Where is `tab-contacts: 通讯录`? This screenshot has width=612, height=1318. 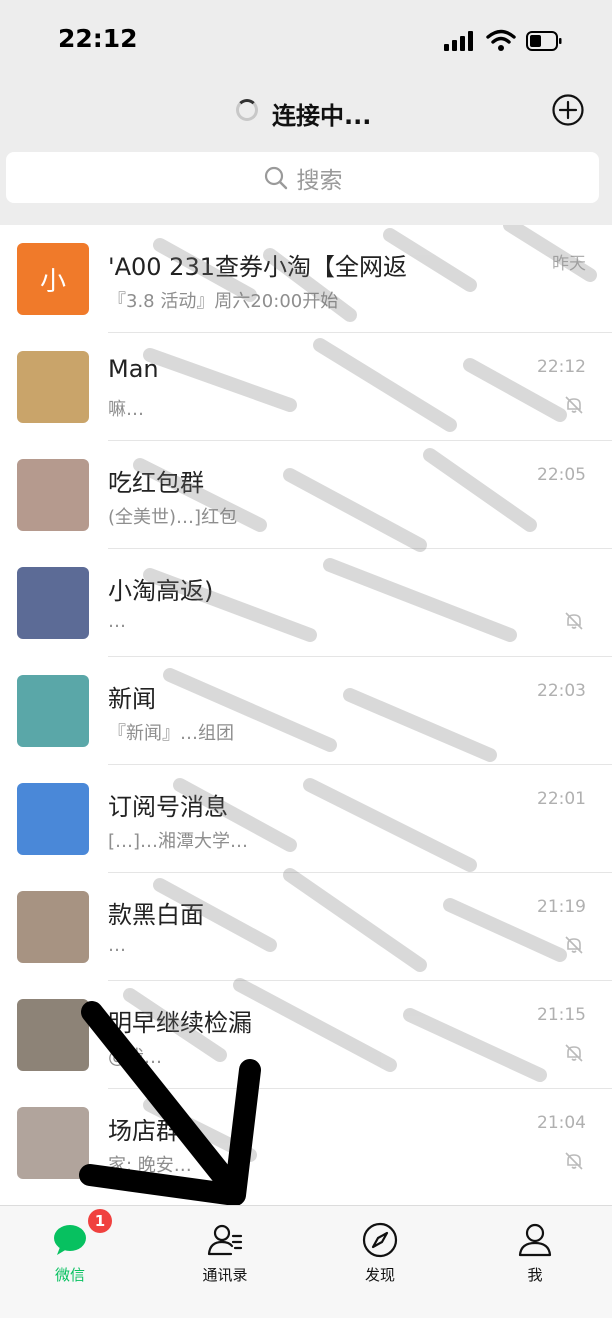
tab-contacts: 通讯录 is located at coordinates (225, 1262).